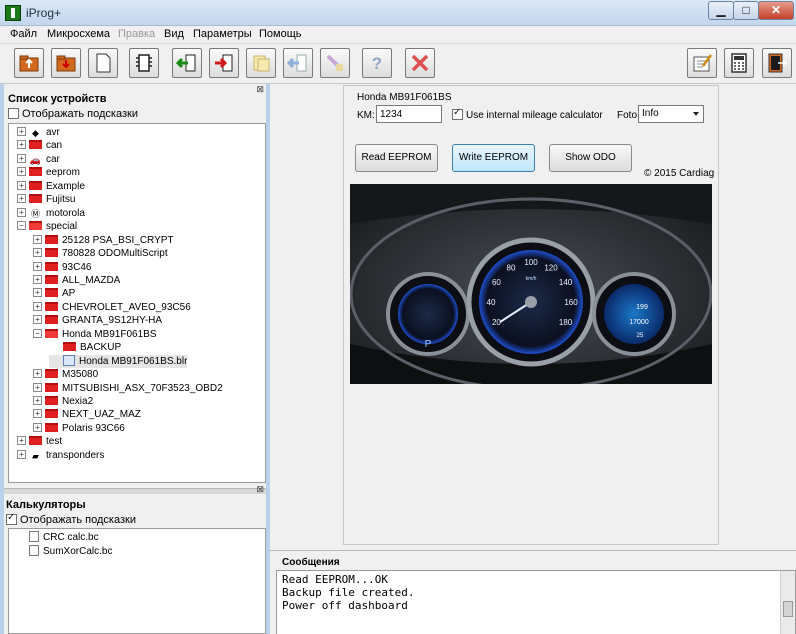 The image size is (796, 634). What do you see at coordinates (85, 347) in the screenshot?
I see `tree-item: BACKUP` at bounding box center [85, 347].